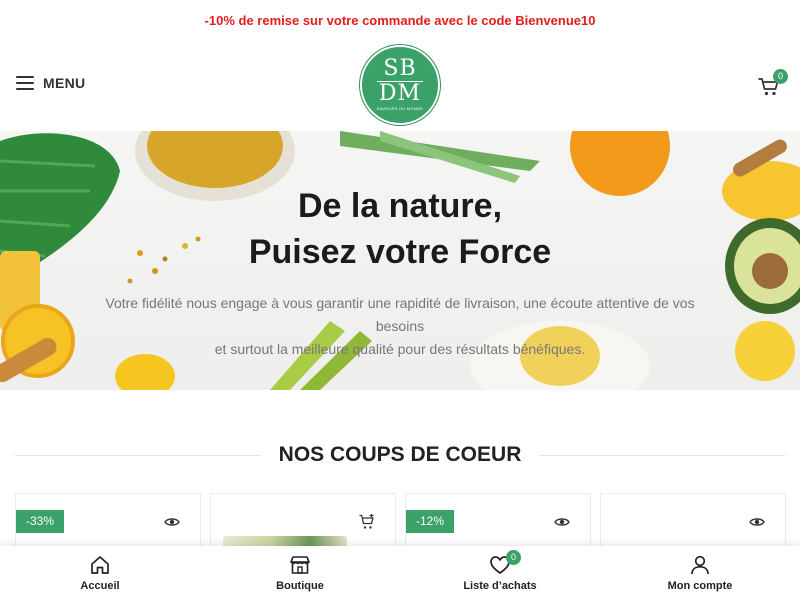 The image size is (800, 600). What do you see at coordinates (700, 586) in the screenshot?
I see `nav-account-label: Mon compte` at bounding box center [700, 586].